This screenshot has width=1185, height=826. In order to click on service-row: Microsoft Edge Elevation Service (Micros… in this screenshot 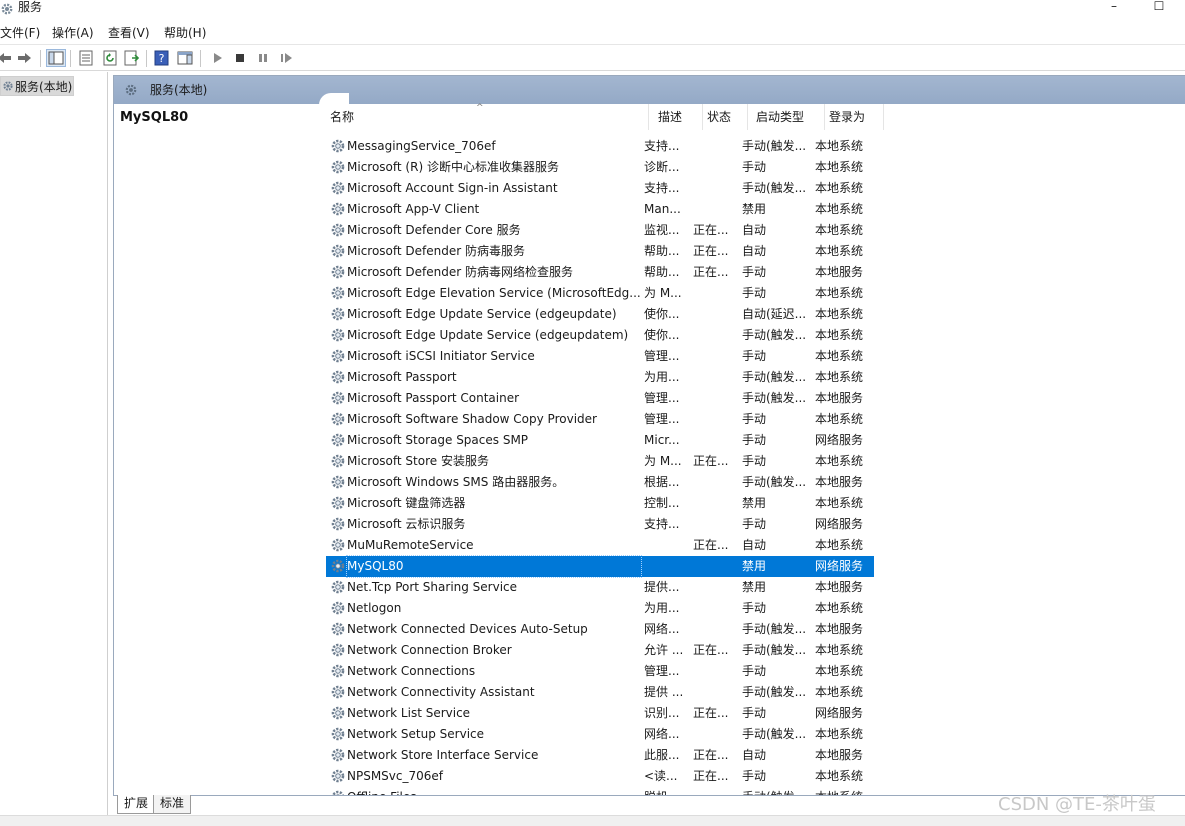, I will do `click(600, 293)`.